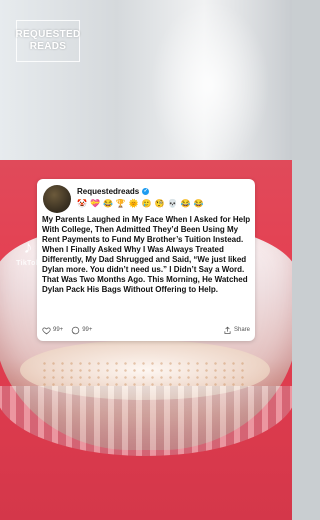 This screenshot has width=320, height=520. Describe the element at coordinates (48, 34) in the screenshot. I see `brand-line-1: REQUESTED` at that location.